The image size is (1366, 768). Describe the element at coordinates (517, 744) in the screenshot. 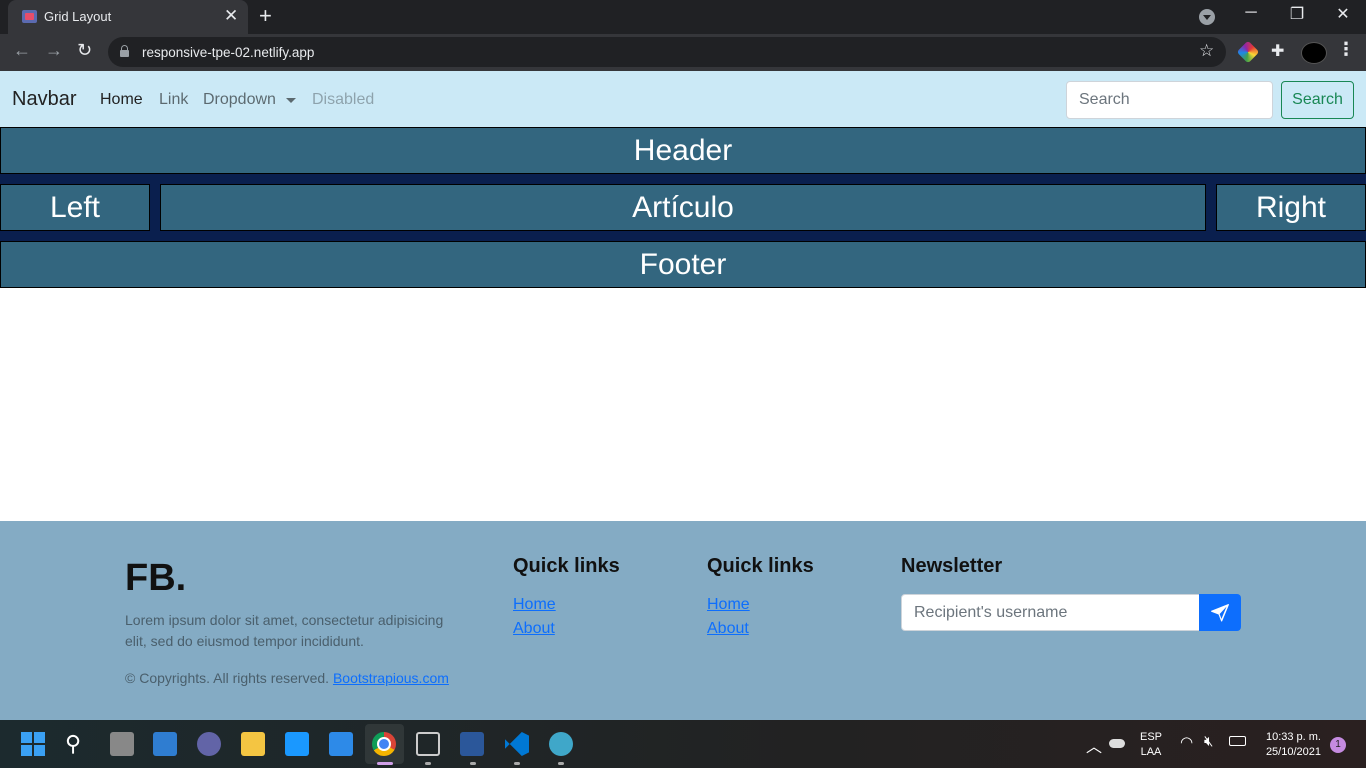

I see `vscode-icon` at that location.